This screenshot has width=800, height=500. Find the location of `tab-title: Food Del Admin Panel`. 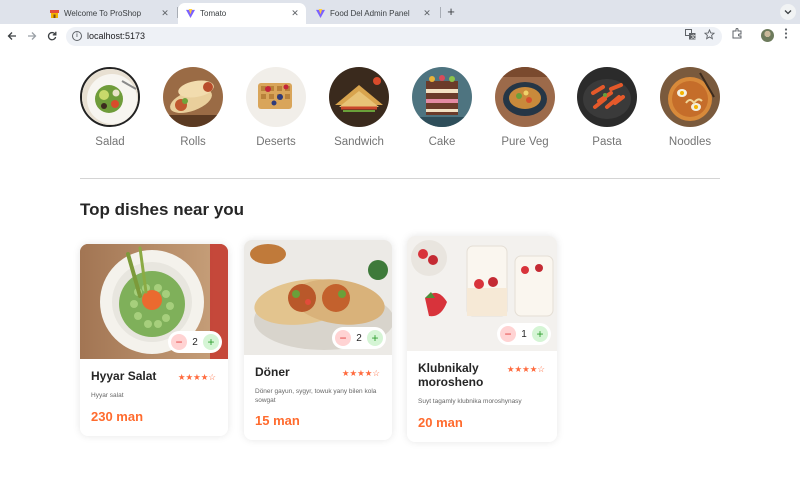

tab-title: Food Del Admin Panel is located at coordinates (370, 13).